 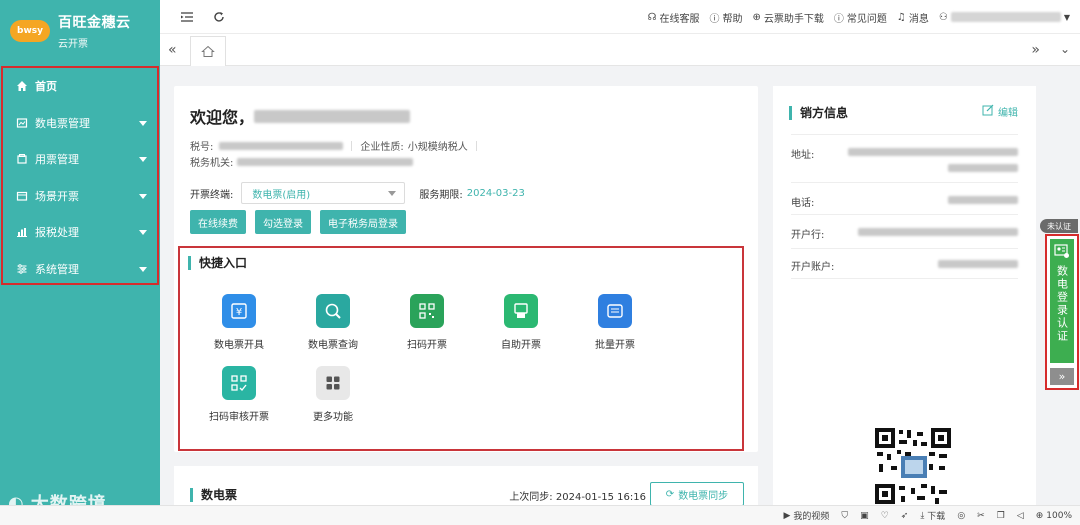 I want to click on sidebar-item-ticket-manage: 用票管理, so click(x=80, y=159).